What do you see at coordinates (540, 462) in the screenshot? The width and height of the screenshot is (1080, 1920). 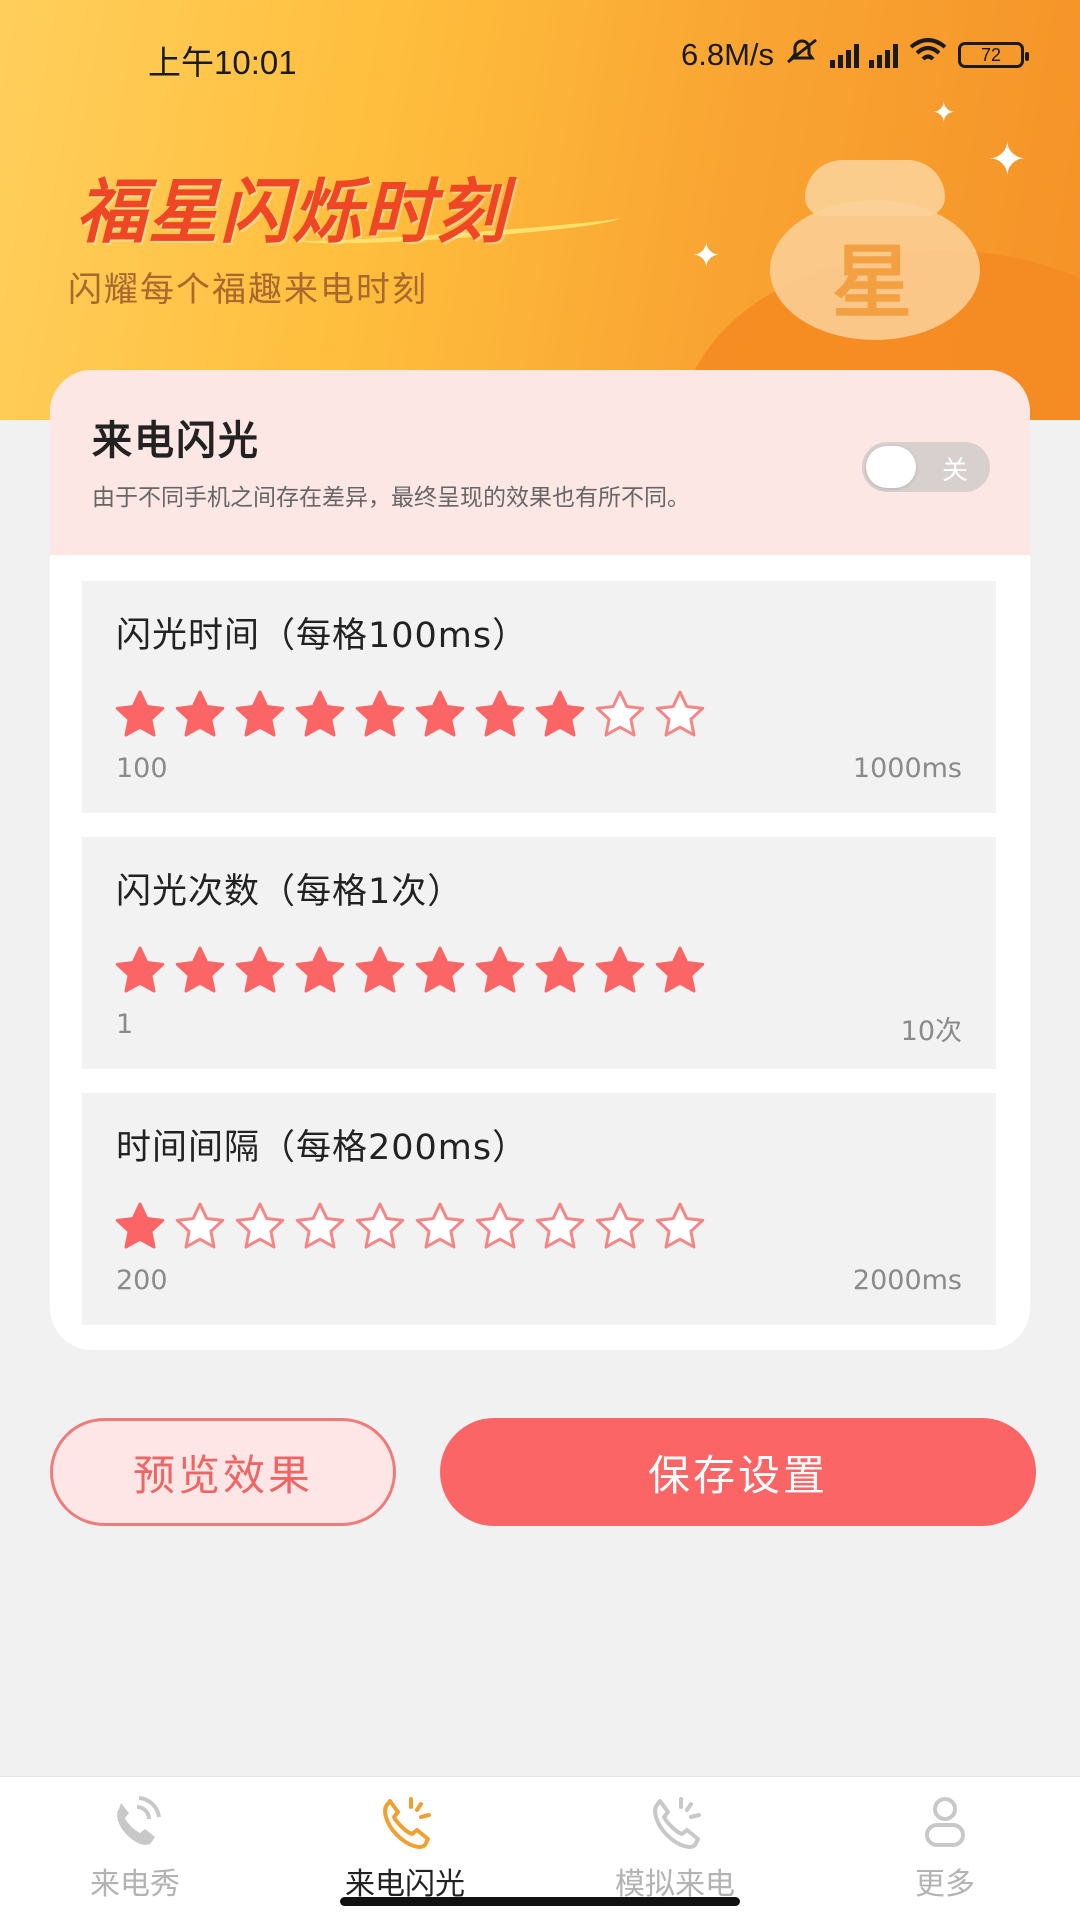 I see `flash-header: 来电闪光 由于不同手机之间存在差异，最终呈现的效果也有所不同。 关` at bounding box center [540, 462].